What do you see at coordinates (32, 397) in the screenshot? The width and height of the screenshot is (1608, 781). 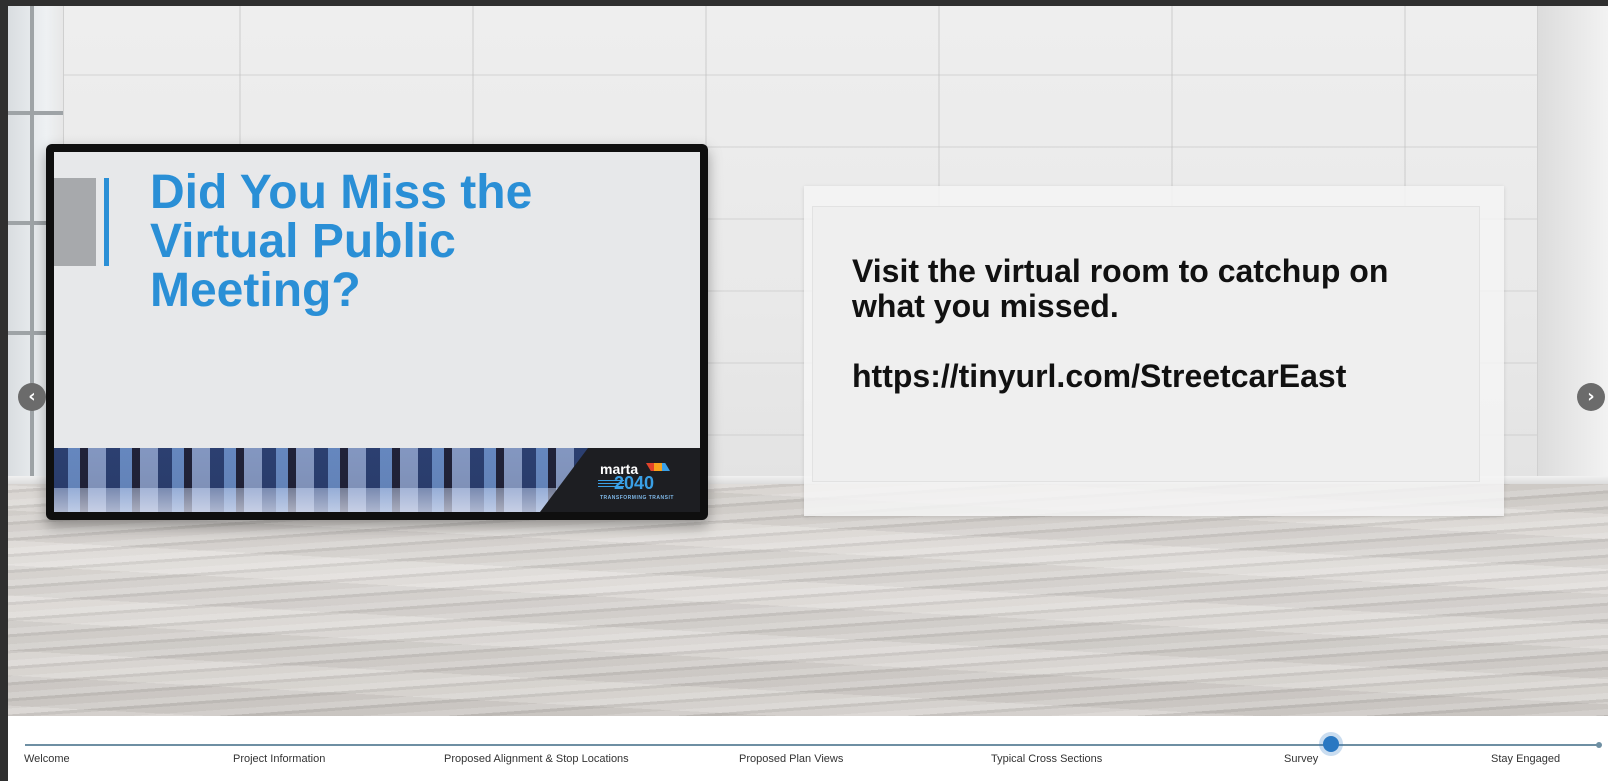 I see `chevron-left-icon: ‹` at bounding box center [32, 397].